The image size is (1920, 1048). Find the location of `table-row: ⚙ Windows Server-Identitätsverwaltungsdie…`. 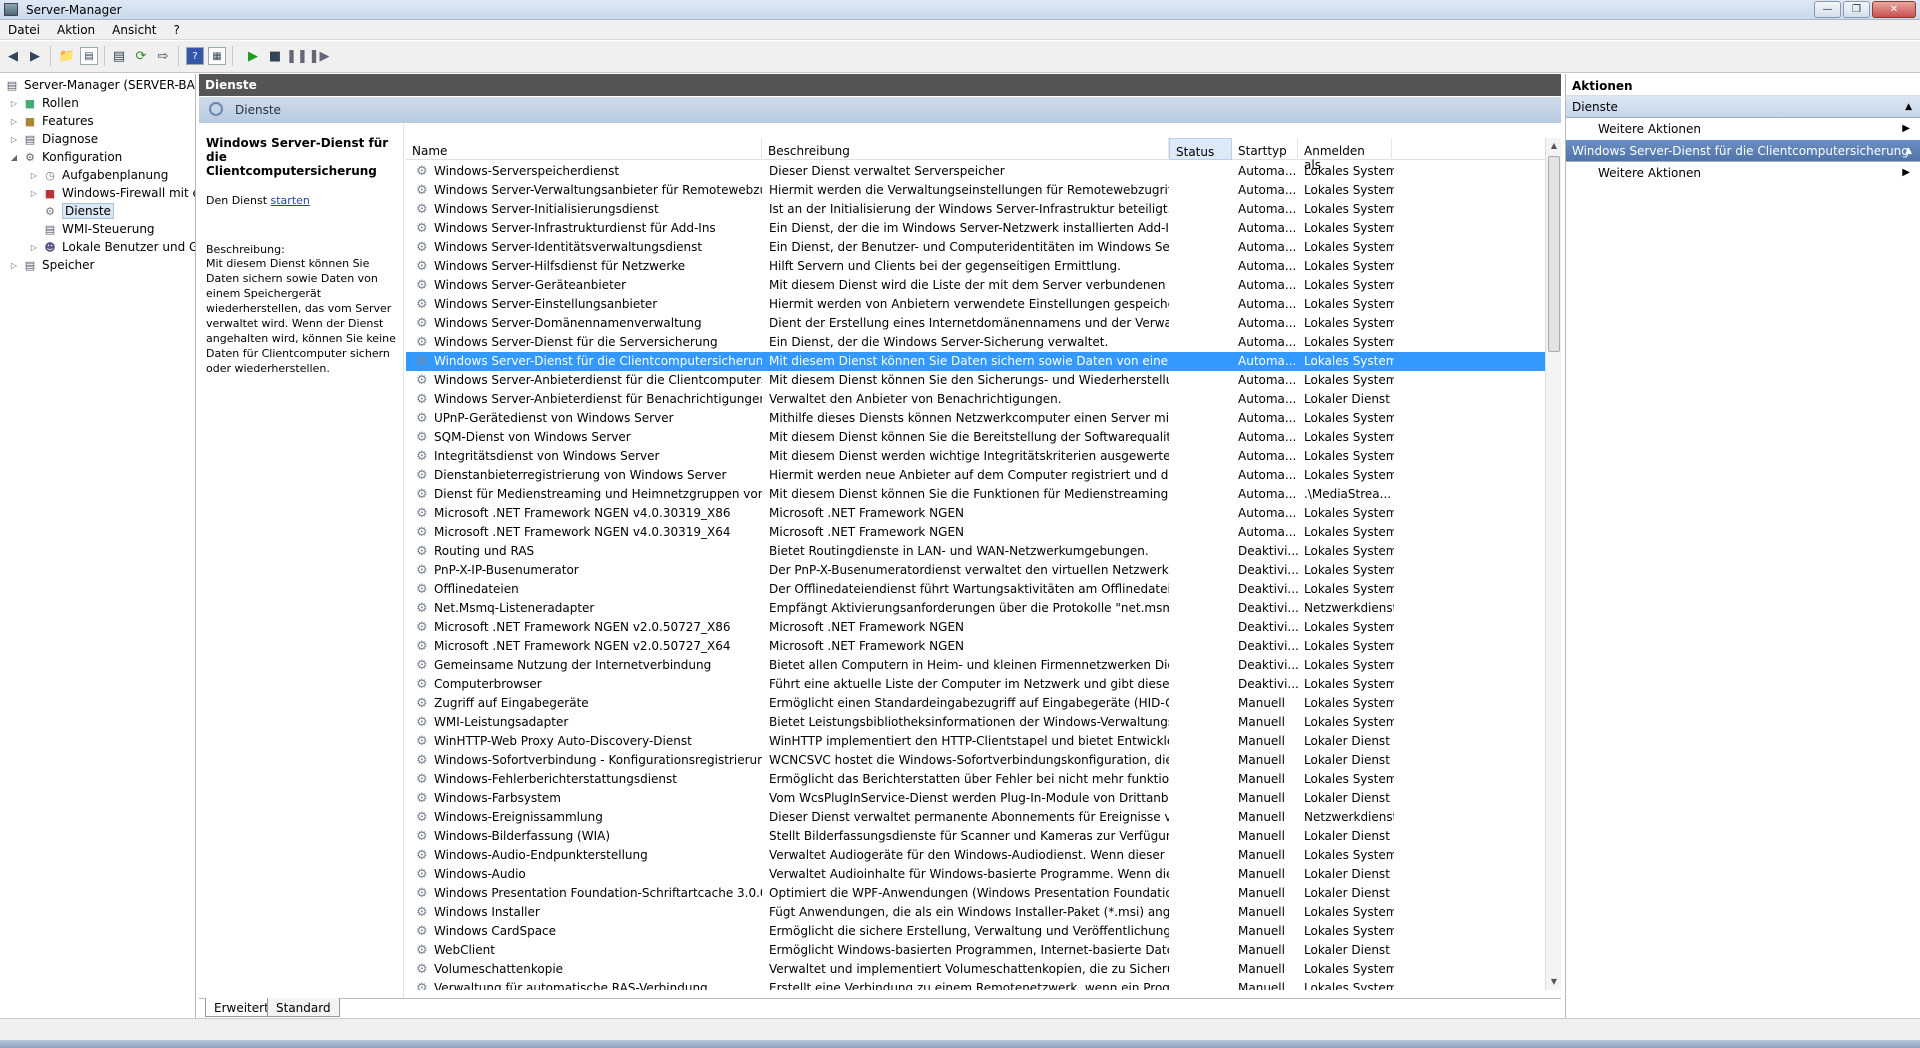

table-row: ⚙ Windows Server-Identitätsverwaltungsdie… is located at coordinates (978, 247).